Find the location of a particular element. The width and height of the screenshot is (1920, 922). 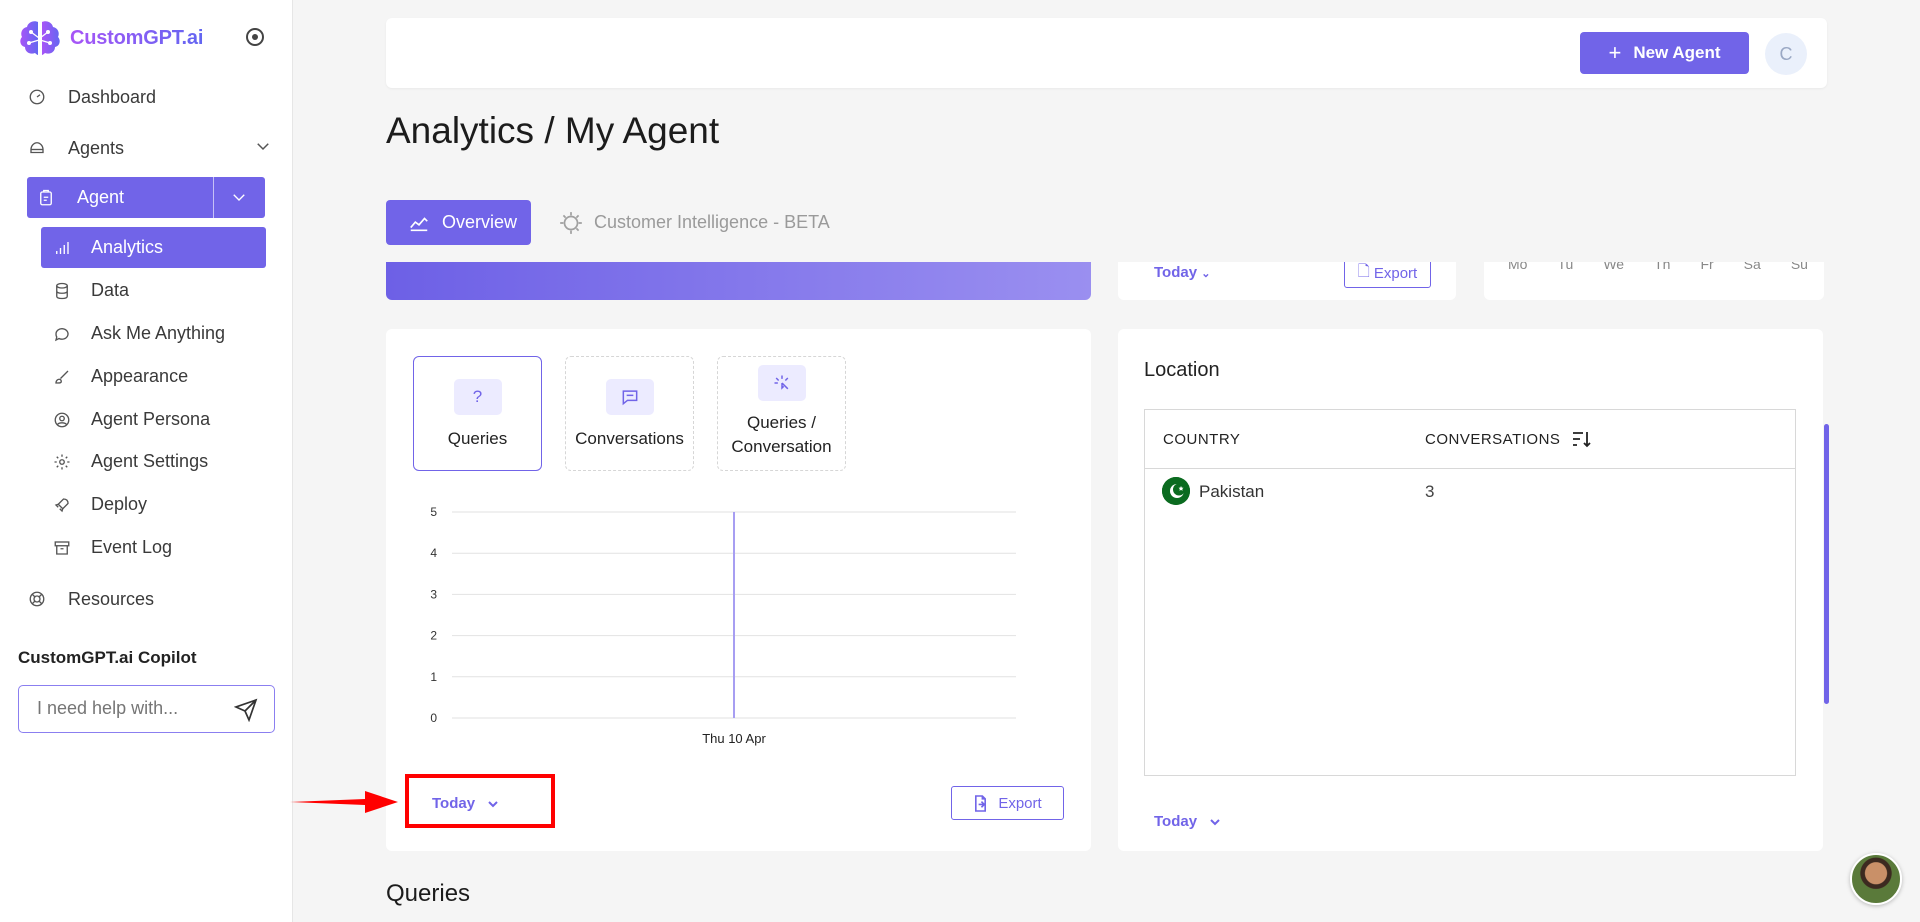

sidebar-item-agent-settings: Agent Settings is located at coordinates (153, 461).